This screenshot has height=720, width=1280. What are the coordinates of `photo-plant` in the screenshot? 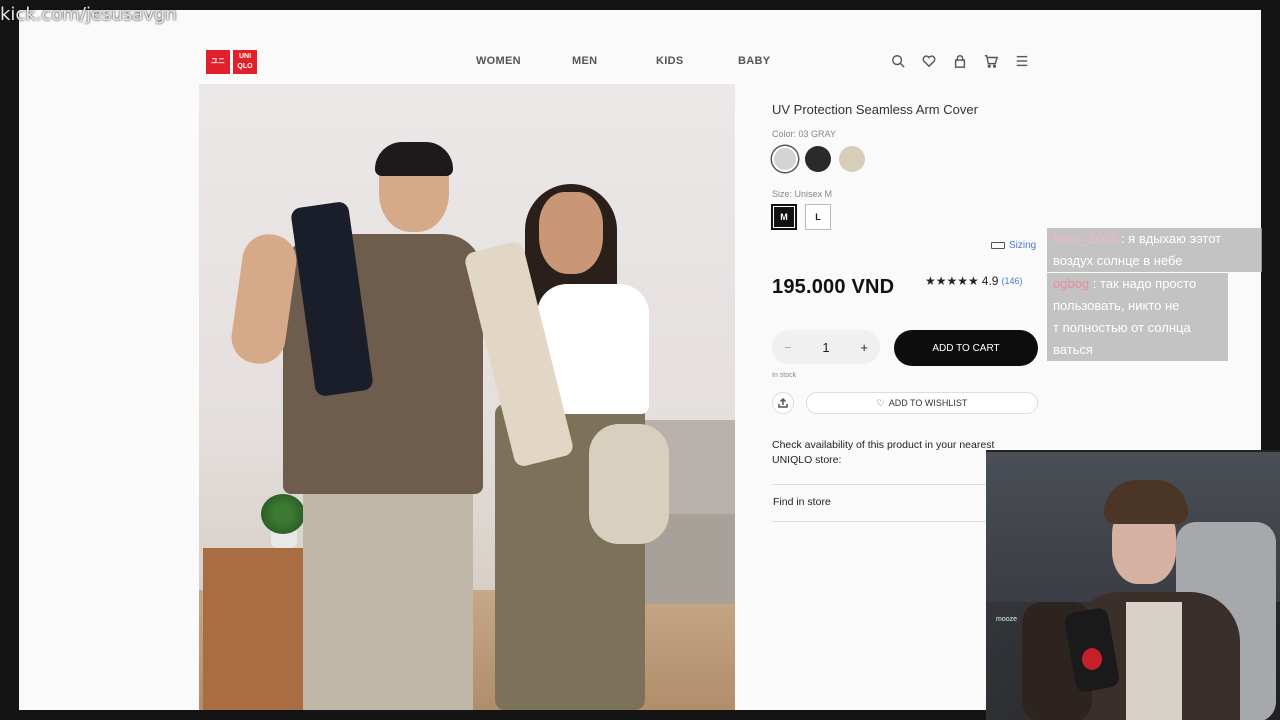 It's located at (283, 514).